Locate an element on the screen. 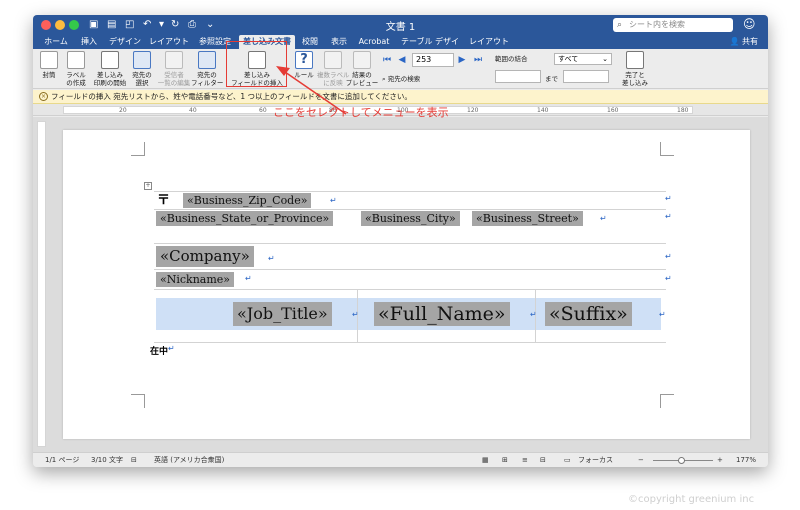 The height and width of the screenshot is (510, 800). annotation-text: ここをセレクトしてメニューを表示 is located at coordinates (361, 112).